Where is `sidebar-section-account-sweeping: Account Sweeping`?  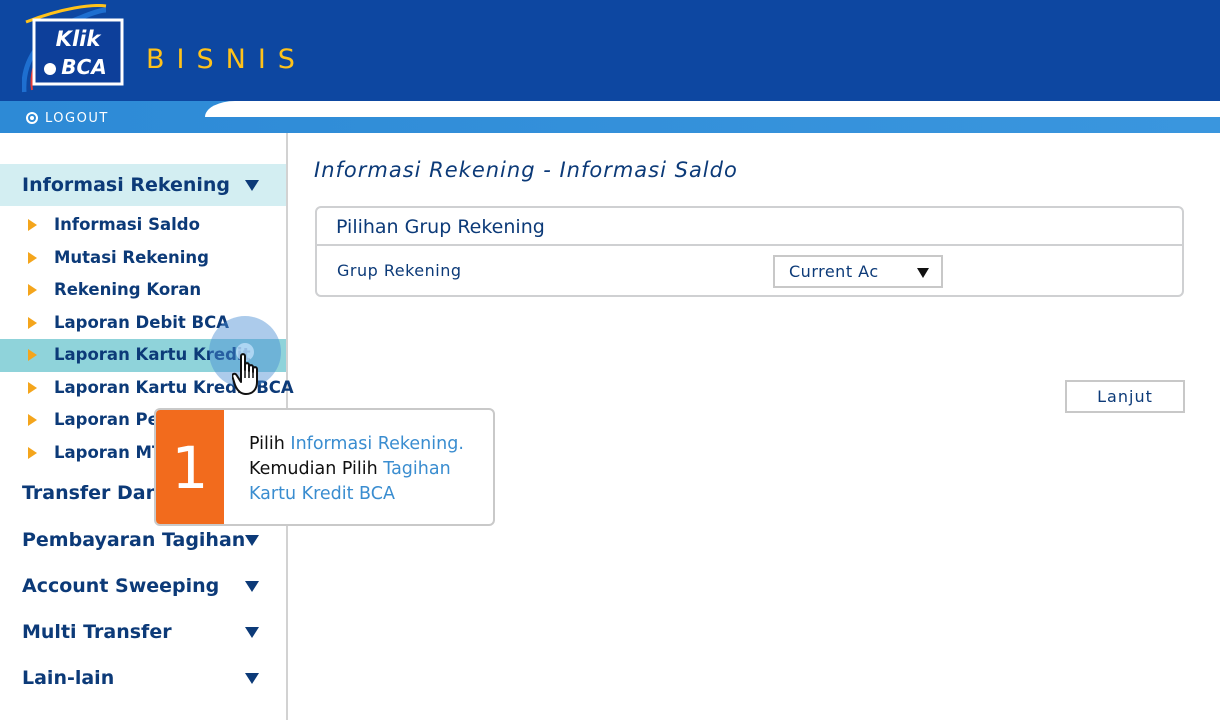
sidebar-section-account-sweeping: Account Sweeping is located at coordinates (143, 586).